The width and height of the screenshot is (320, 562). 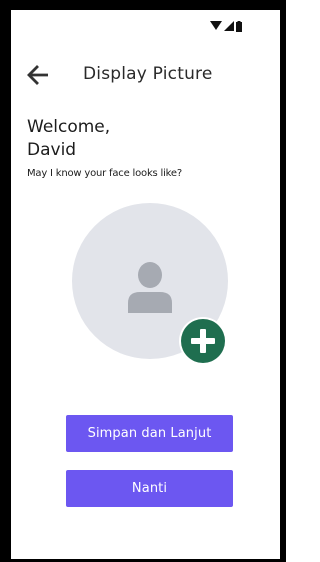 What do you see at coordinates (38, 75) in the screenshot?
I see `arrow-left-icon` at bounding box center [38, 75].